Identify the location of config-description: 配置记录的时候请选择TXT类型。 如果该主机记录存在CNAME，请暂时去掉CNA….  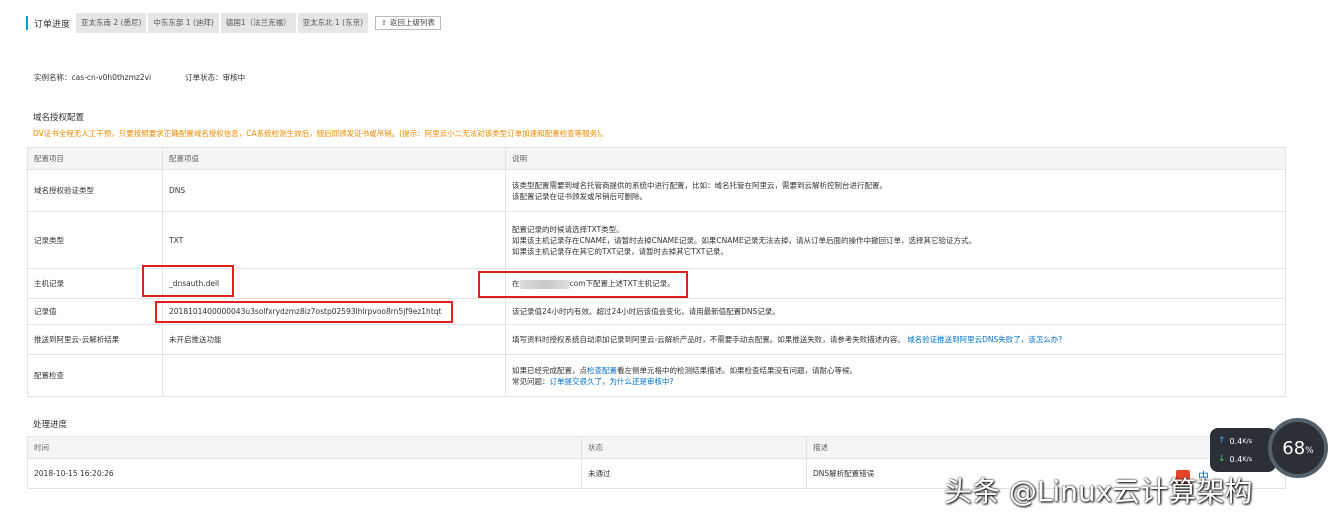
(895, 240).